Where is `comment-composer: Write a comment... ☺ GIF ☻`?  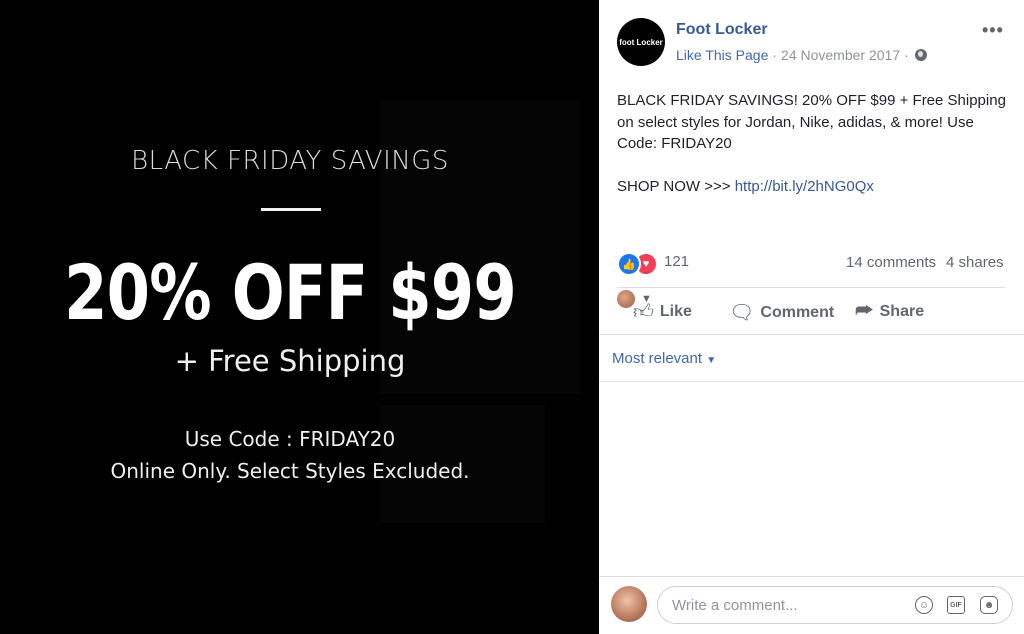 comment-composer: Write a comment... ☺ GIF ☻ is located at coordinates (835, 605).